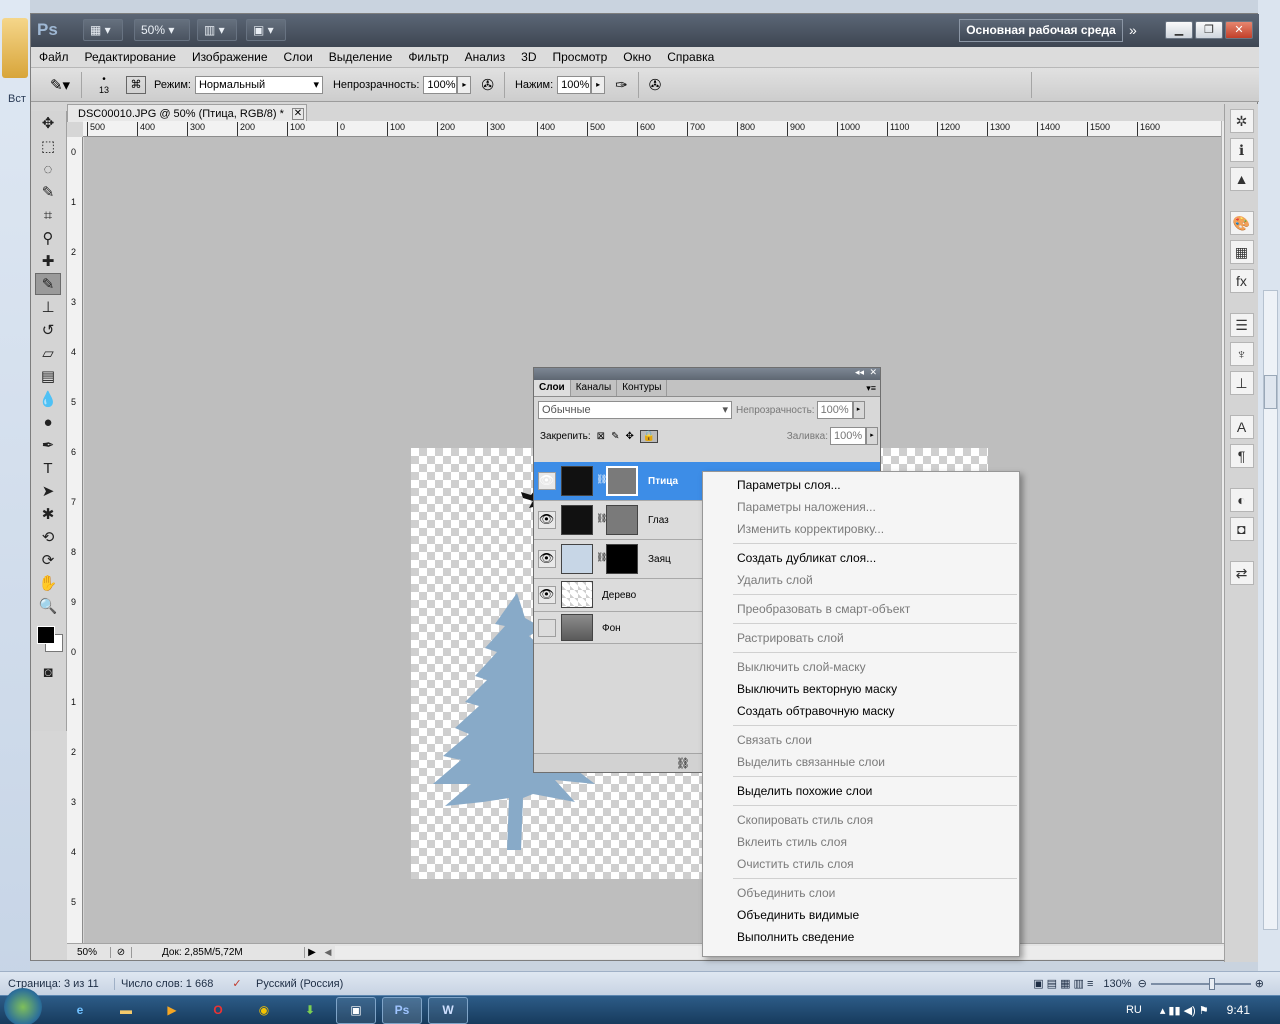 The image size is (1280, 1024). Describe the element at coordinates (690, 57) in the screenshot. I see `menu-help: Справка` at that location.